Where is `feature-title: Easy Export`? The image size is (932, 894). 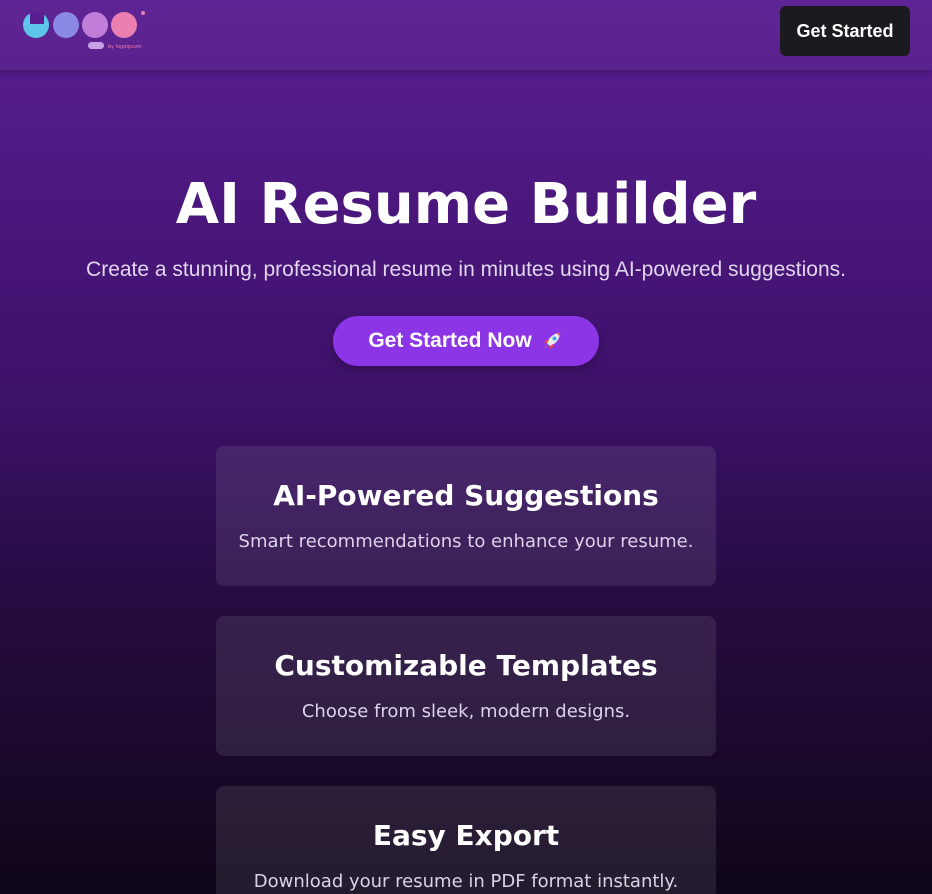
feature-title: Easy Export is located at coordinates (466, 835).